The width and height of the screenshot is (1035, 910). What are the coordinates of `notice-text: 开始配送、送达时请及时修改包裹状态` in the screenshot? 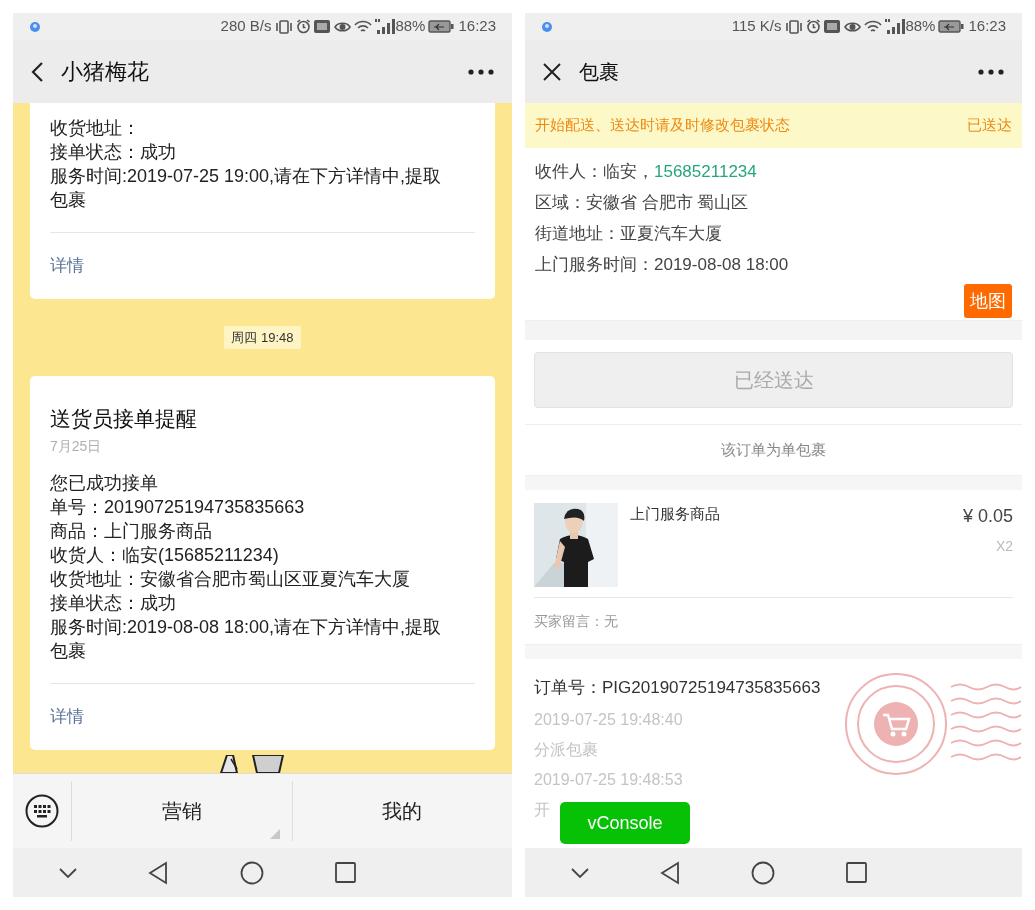 It's located at (662, 125).